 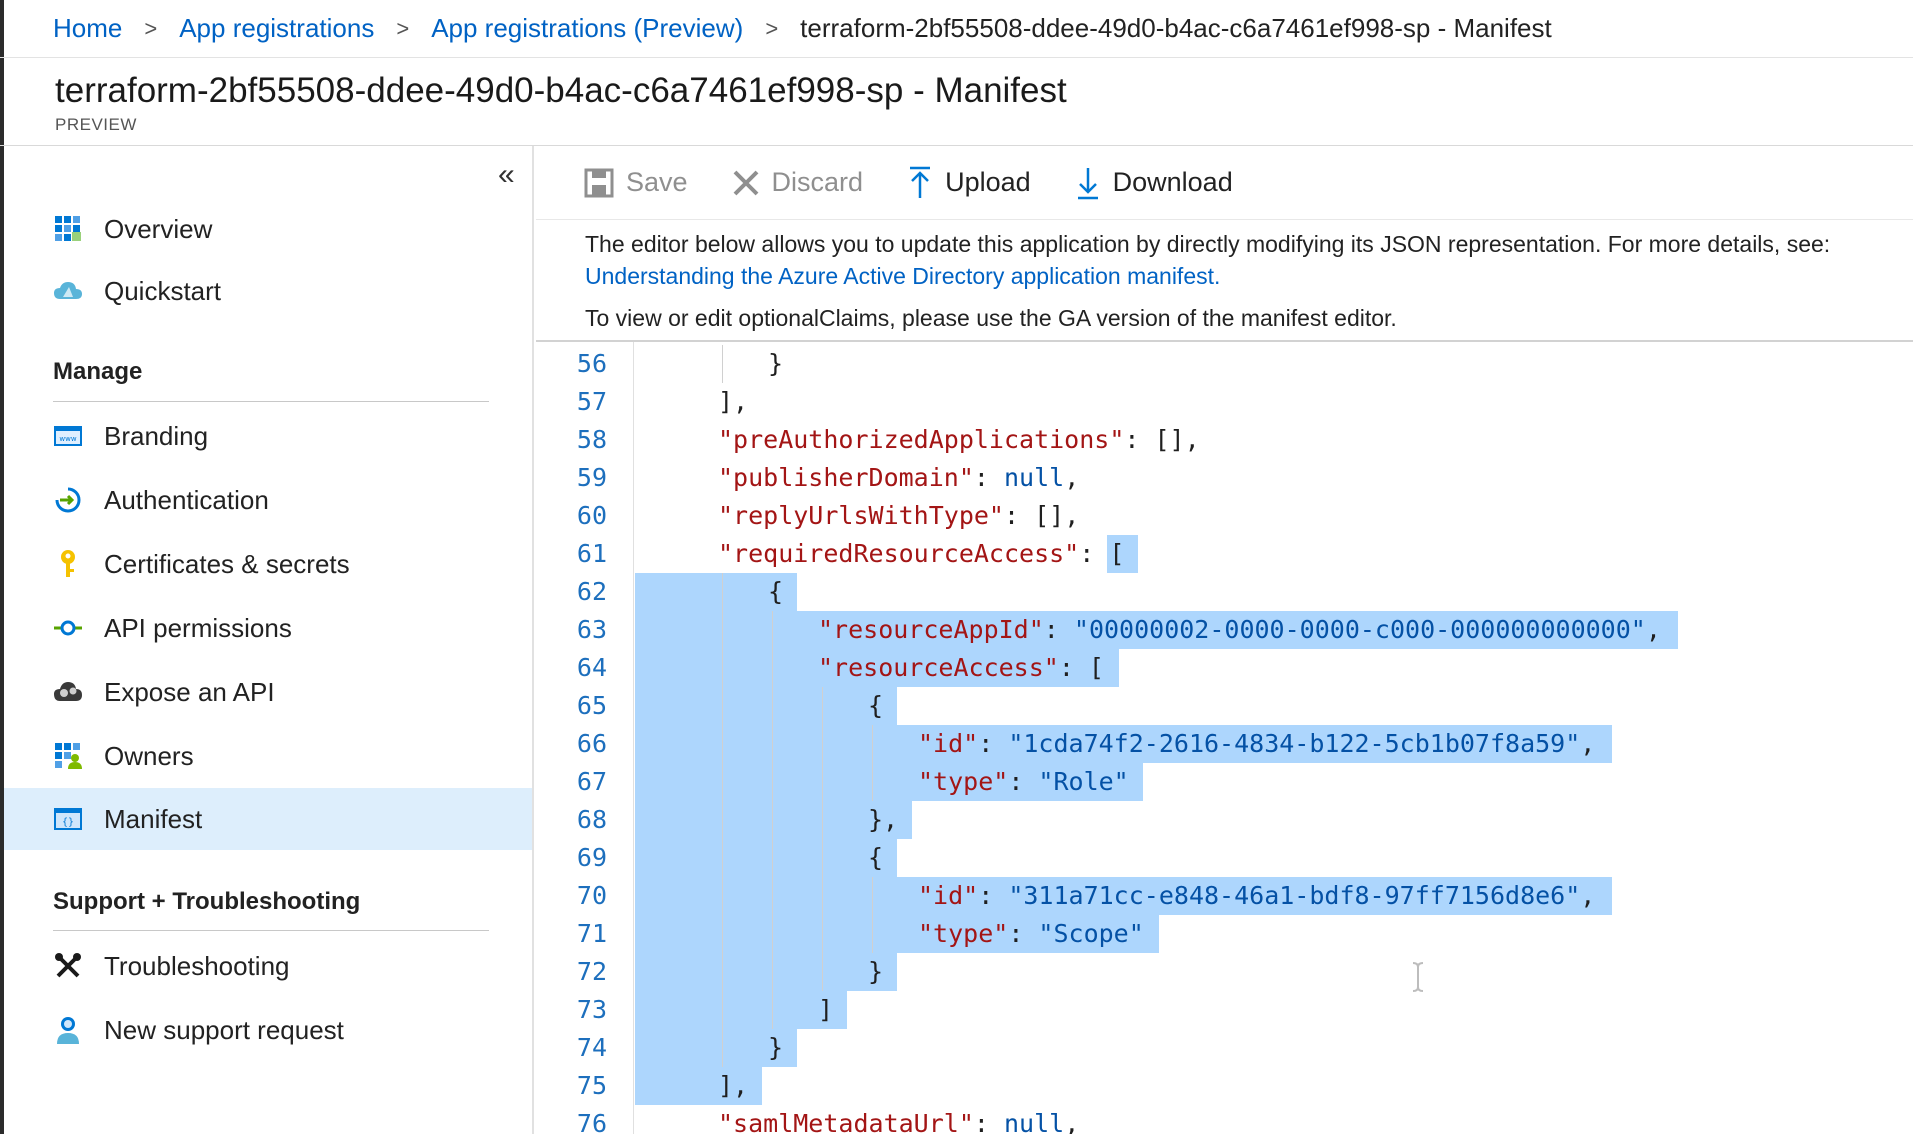 I want to click on line-number: 68, so click(x=591, y=819).